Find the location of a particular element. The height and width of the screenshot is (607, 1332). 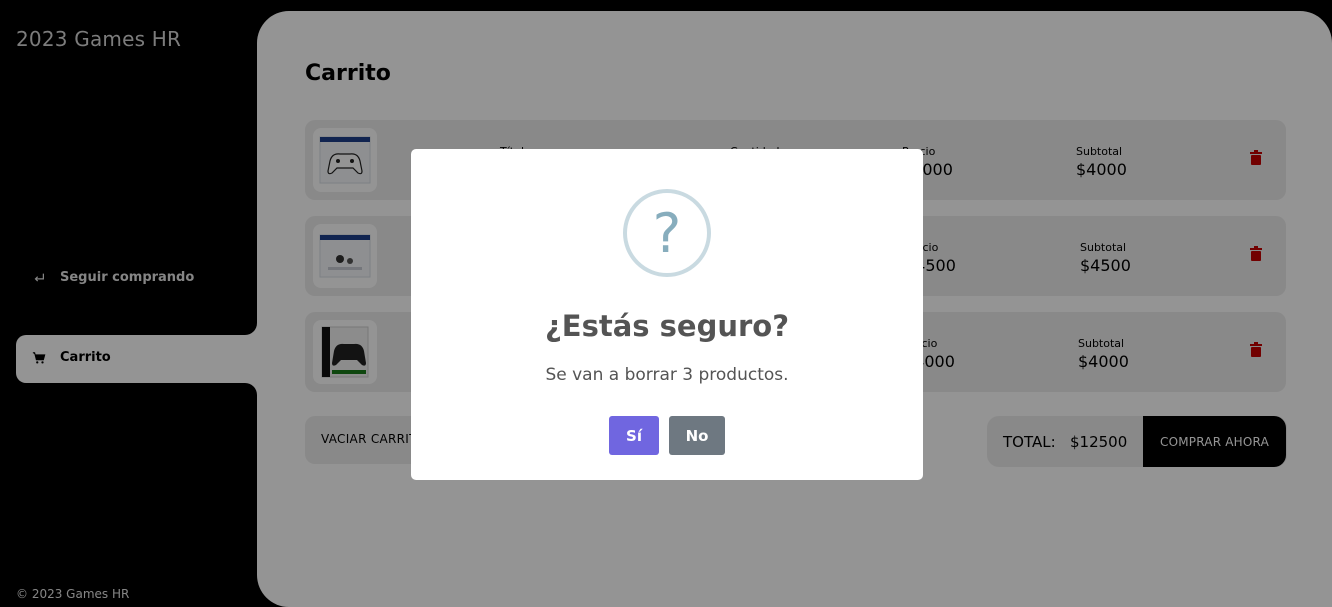

confirm-no-button: No is located at coordinates (697, 435).